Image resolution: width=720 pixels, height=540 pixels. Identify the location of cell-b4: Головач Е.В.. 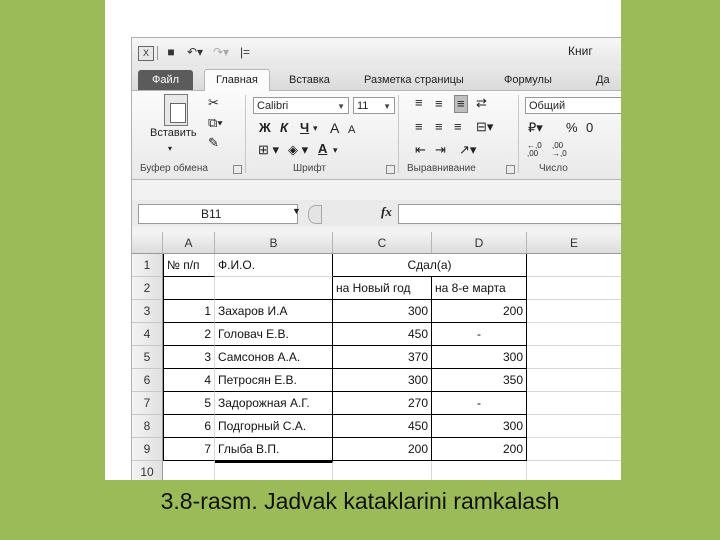
(274, 334).